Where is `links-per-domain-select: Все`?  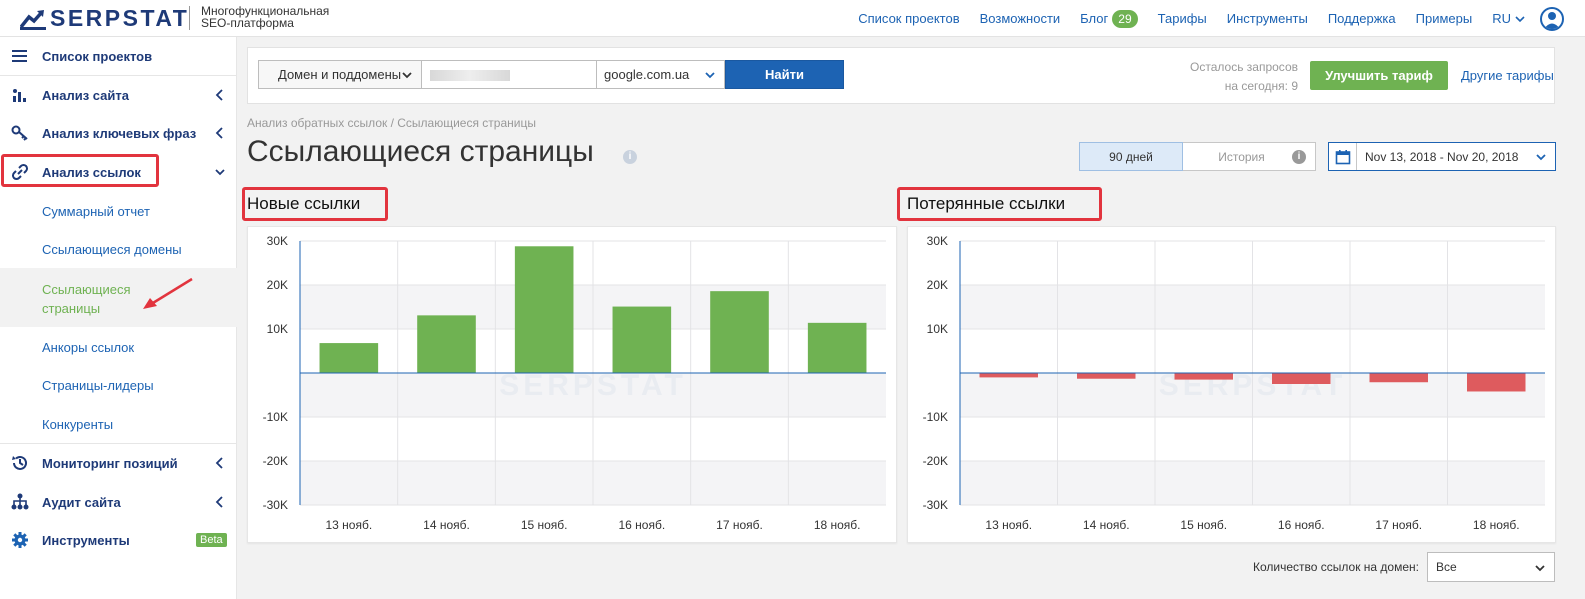 links-per-domain-select: Все is located at coordinates (1491, 567).